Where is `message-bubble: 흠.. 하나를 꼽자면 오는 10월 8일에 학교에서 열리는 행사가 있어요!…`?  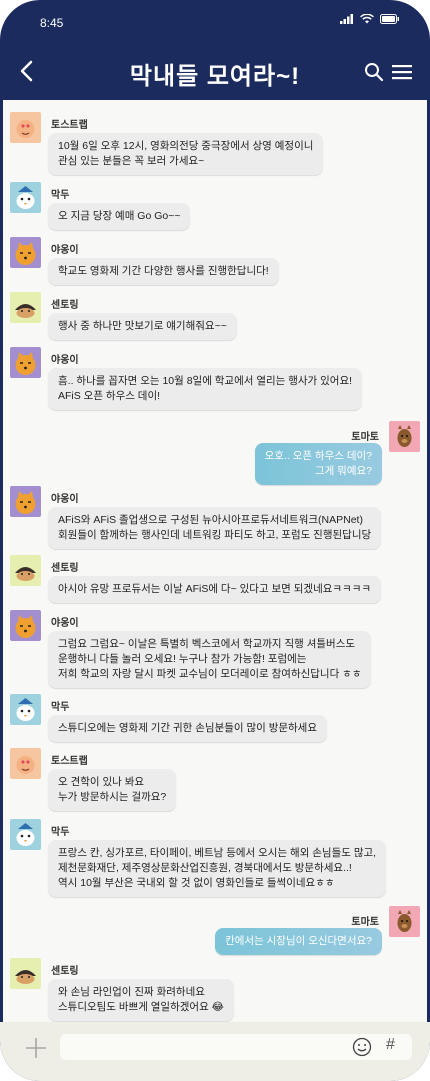
message-bubble: 흠.. 하나를 꼽자면 오는 10월 8일에 학교에서 열리는 행사가 있어요!… is located at coordinates (205, 389).